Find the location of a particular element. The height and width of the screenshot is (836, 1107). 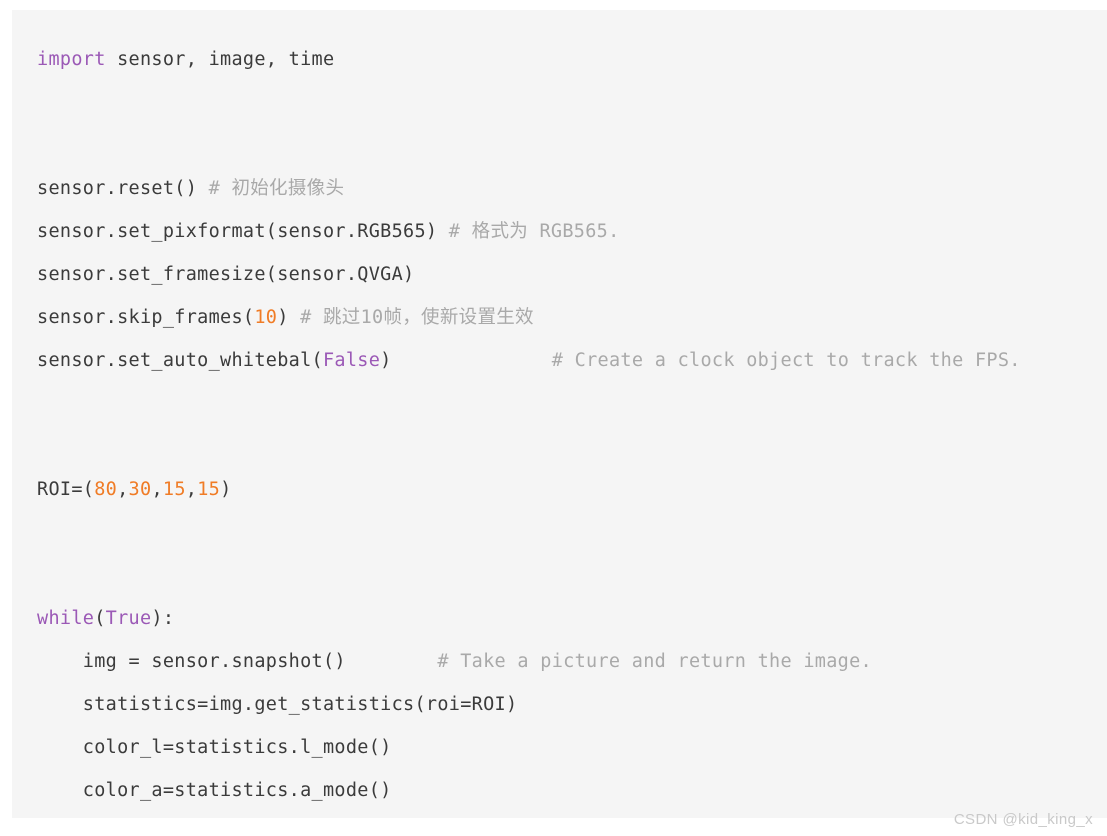

code-token-kw: True is located at coordinates (128, 618).